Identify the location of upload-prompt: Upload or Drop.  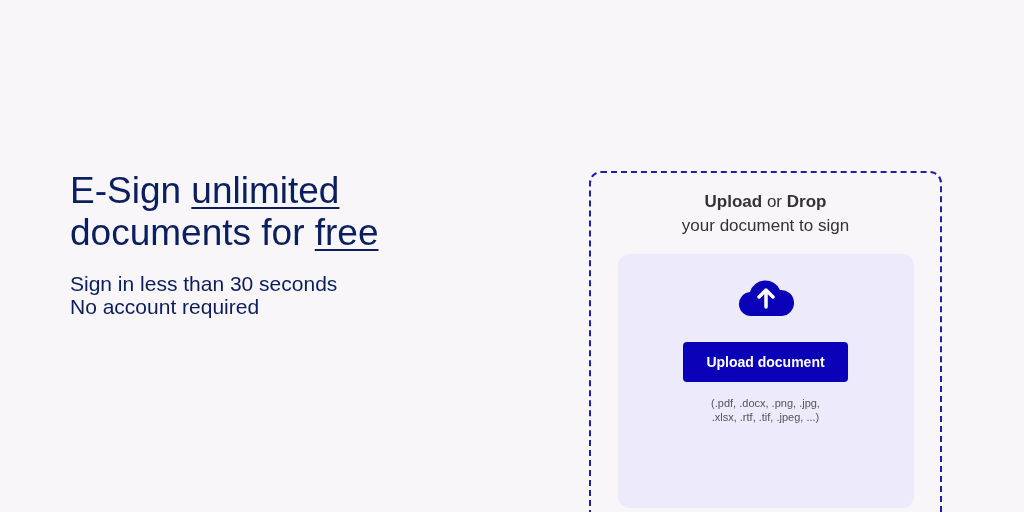
(765, 202).